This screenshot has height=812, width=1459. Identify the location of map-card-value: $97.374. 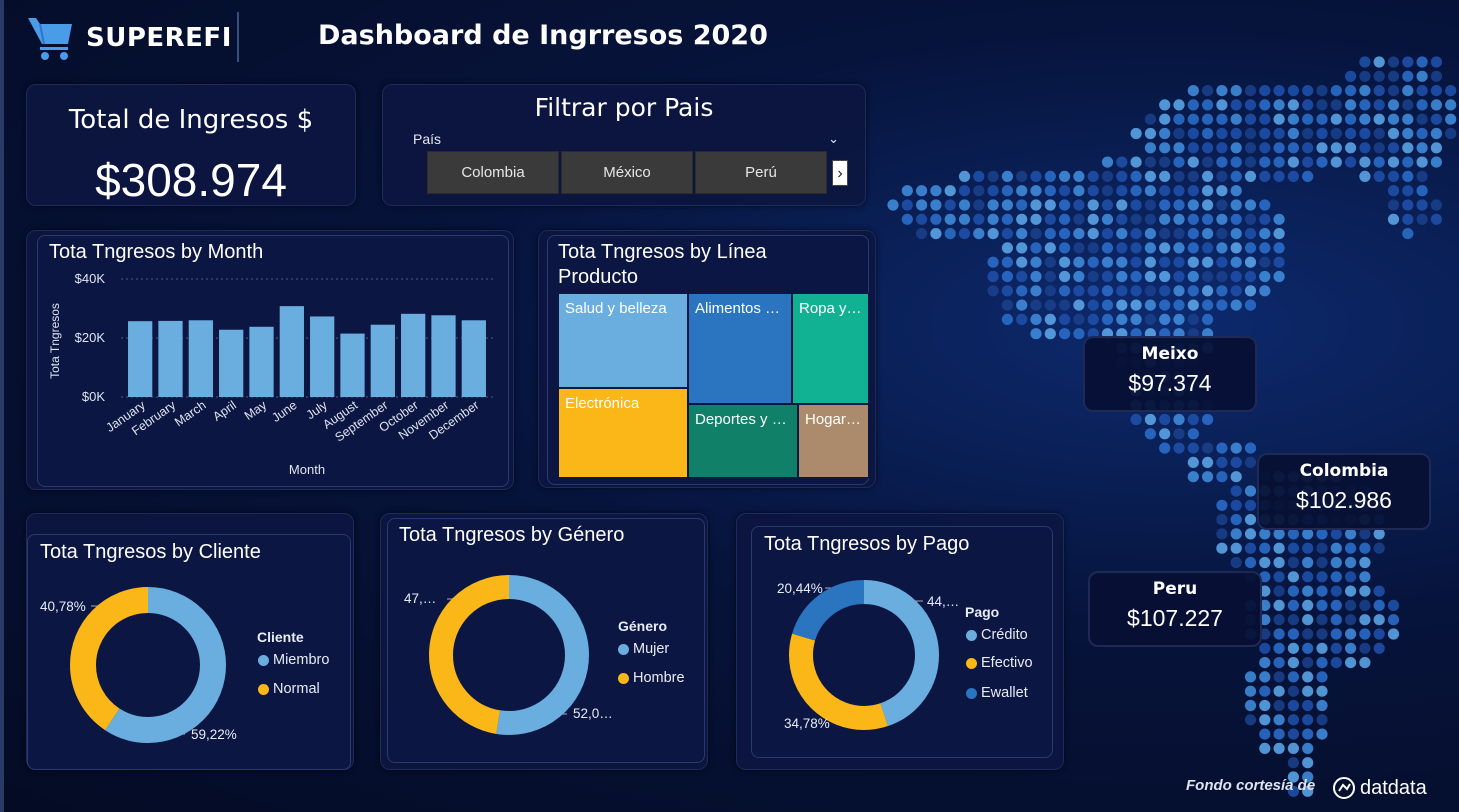
(1170, 383).